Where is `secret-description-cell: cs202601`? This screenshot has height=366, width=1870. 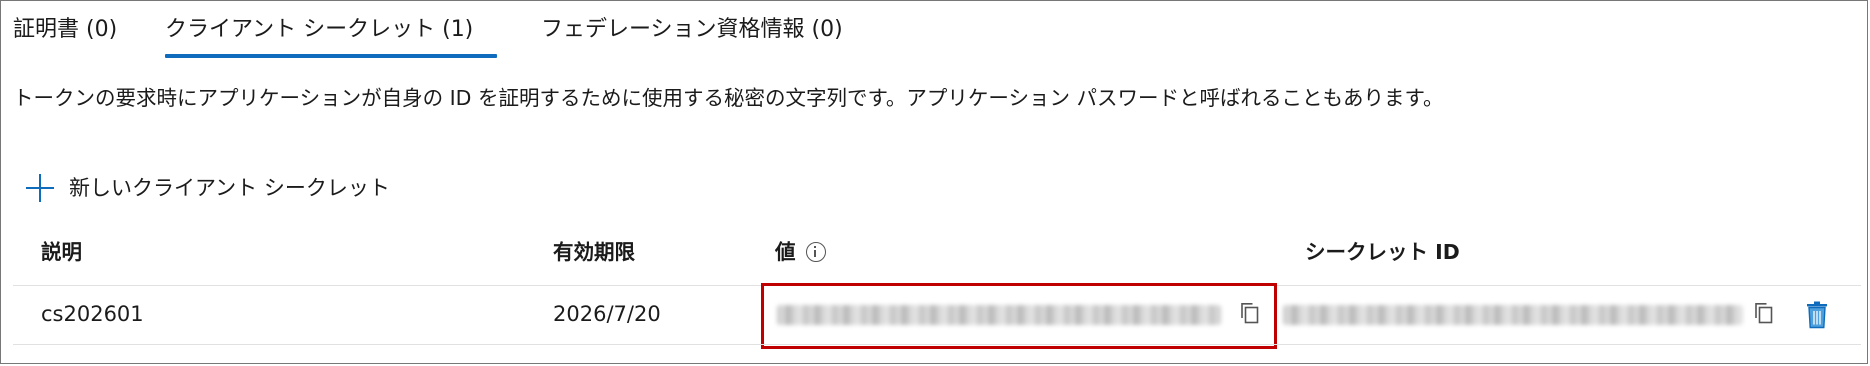 secret-description-cell: cs202601 is located at coordinates (92, 314).